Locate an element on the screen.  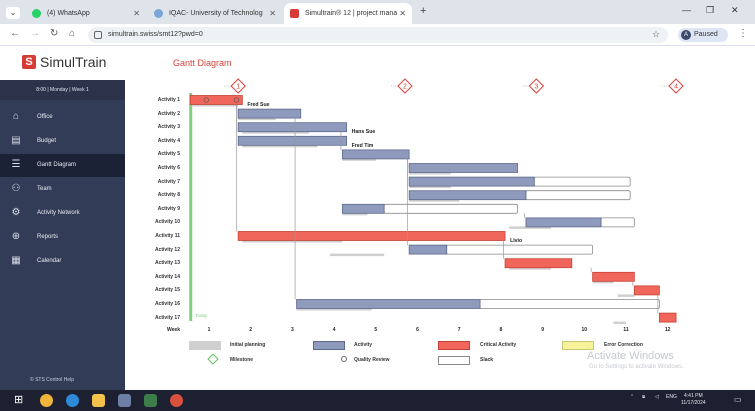
app-icon is located at coordinates (124, 400).